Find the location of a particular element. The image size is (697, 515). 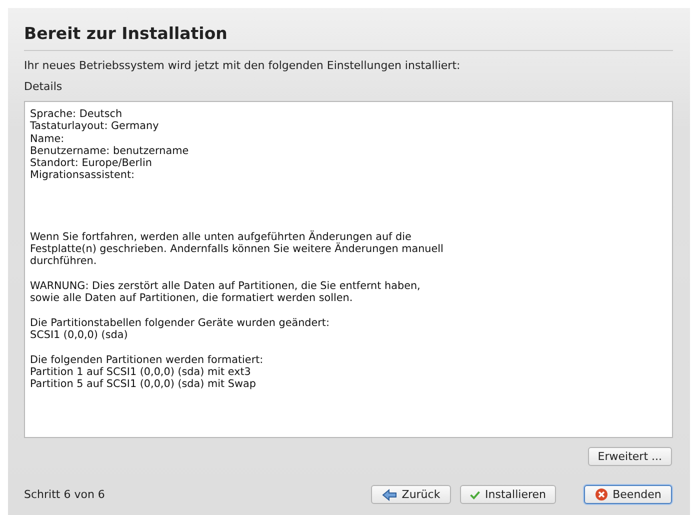

details-paragraph: Die Partitionstabellen folgender Geräte wurden geändert: SCSI1 (0,0,0) (sda) is located at coordinates (180, 329).